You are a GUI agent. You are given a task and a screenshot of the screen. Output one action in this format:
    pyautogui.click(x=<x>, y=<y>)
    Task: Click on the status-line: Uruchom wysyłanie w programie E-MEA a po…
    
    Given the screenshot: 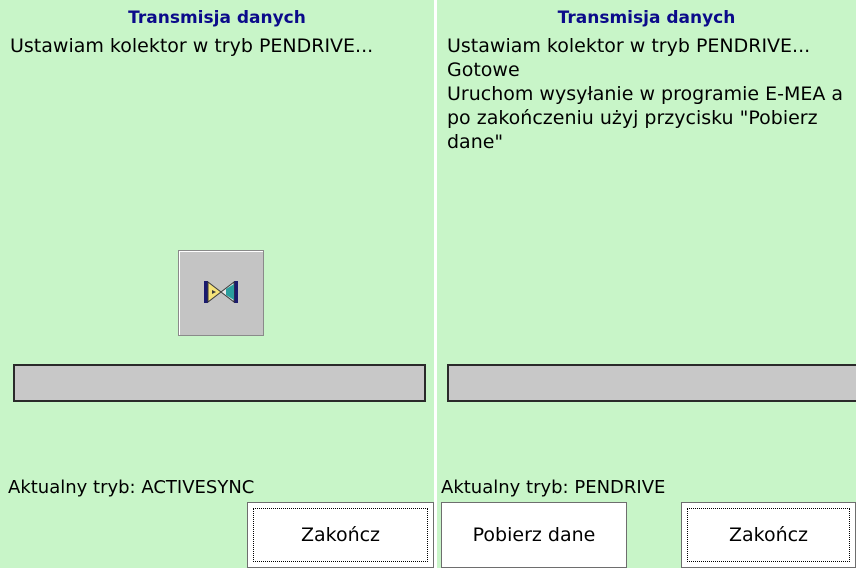 What is the action you would take?
    pyautogui.click(x=648, y=118)
    